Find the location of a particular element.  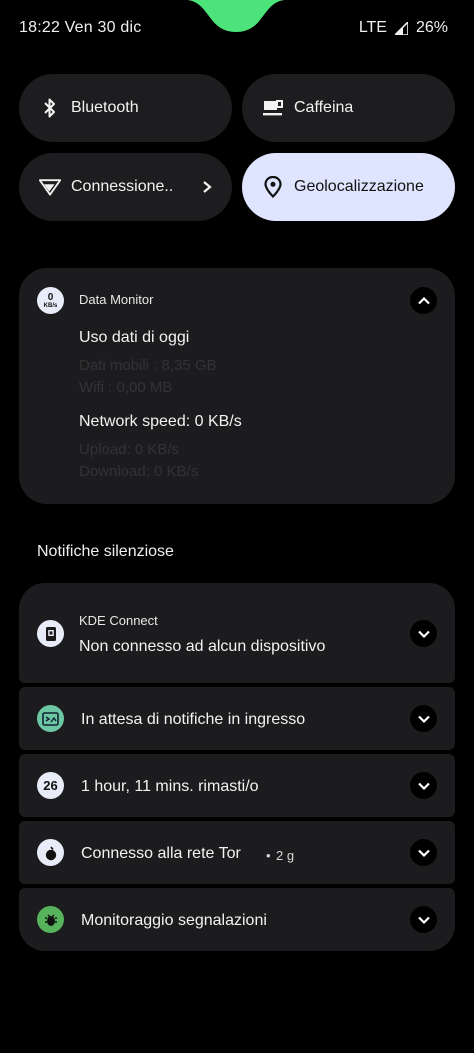

wifi-signal-icon is located at coordinates (50, 187).